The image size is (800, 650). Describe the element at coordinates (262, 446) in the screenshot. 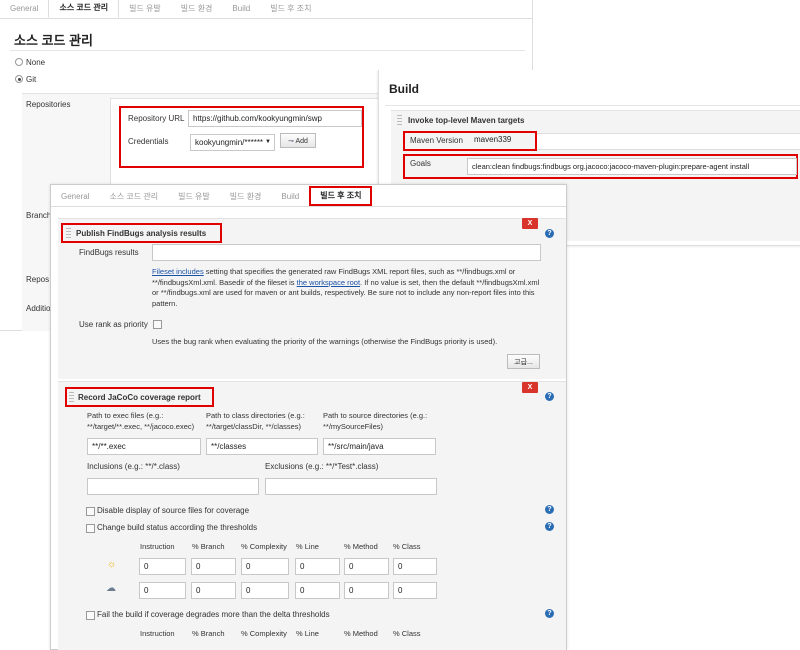

I see `class-dirs-input: **/classes` at that location.